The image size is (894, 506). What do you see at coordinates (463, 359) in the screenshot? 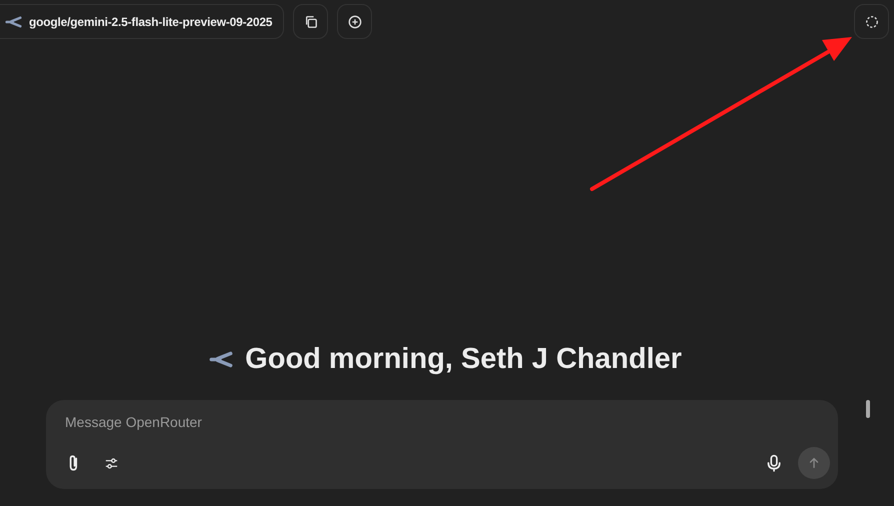
I see `greeting-text: Good morning, Seth J Chandler` at bounding box center [463, 359].